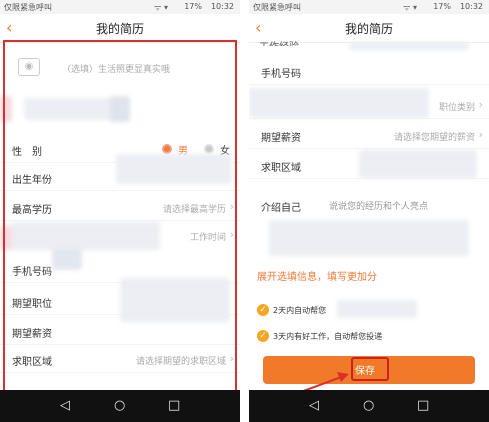  I want to click on divider, so click(244, 211).